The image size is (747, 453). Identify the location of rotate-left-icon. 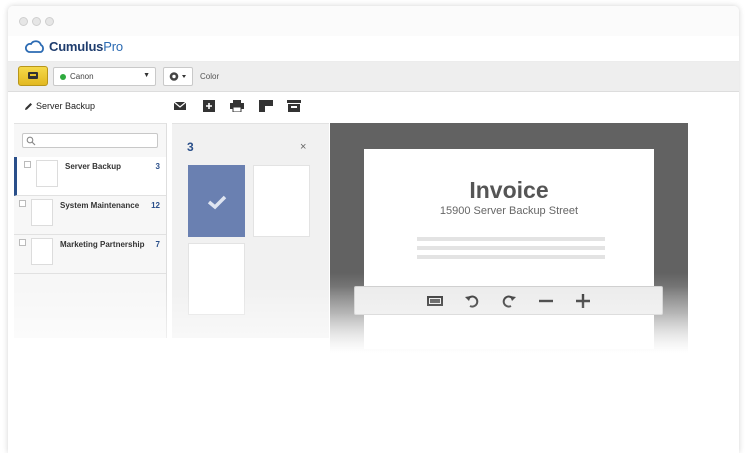
(472, 301).